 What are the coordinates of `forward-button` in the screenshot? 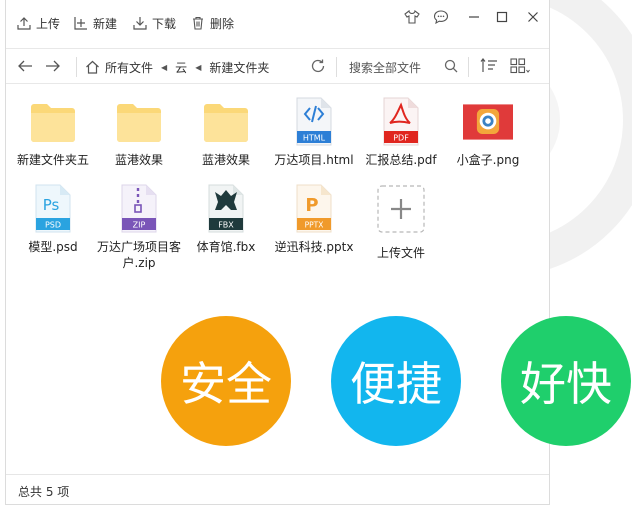 It's located at (53, 66).